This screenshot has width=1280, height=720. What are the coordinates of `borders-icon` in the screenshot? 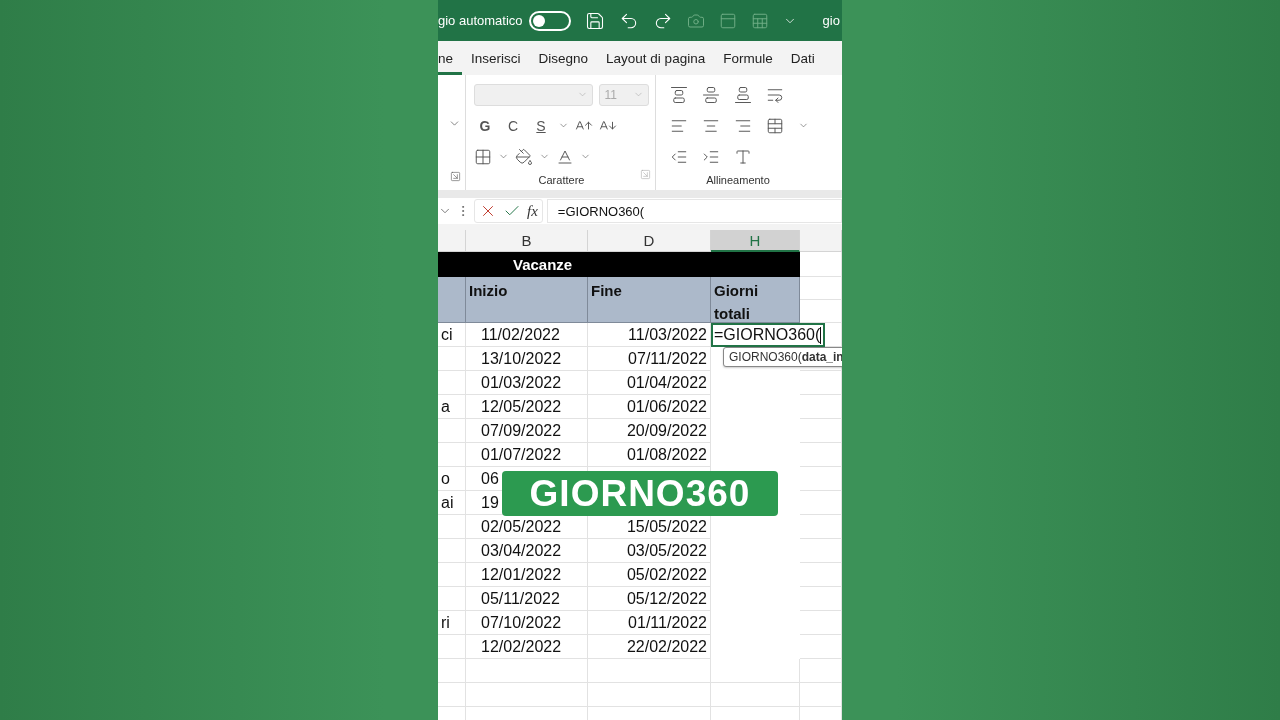 It's located at (483, 156).